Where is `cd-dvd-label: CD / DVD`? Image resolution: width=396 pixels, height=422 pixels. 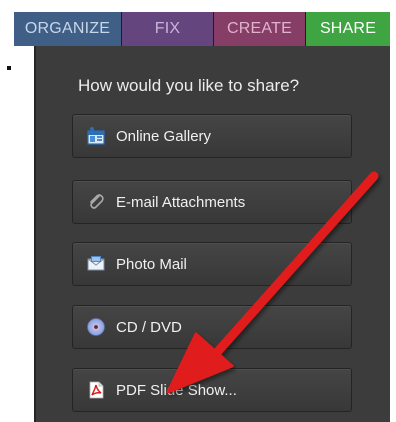 cd-dvd-label: CD / DVD is located at coordinates (149, 327).